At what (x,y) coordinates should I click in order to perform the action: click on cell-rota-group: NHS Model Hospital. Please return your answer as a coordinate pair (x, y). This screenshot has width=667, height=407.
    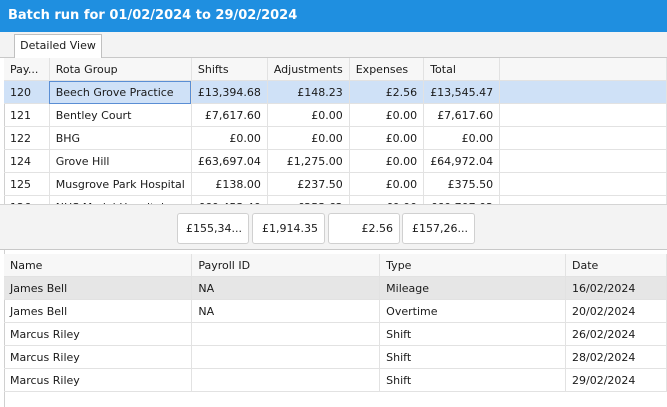
    Looking at the image, I should click on (120, 199).